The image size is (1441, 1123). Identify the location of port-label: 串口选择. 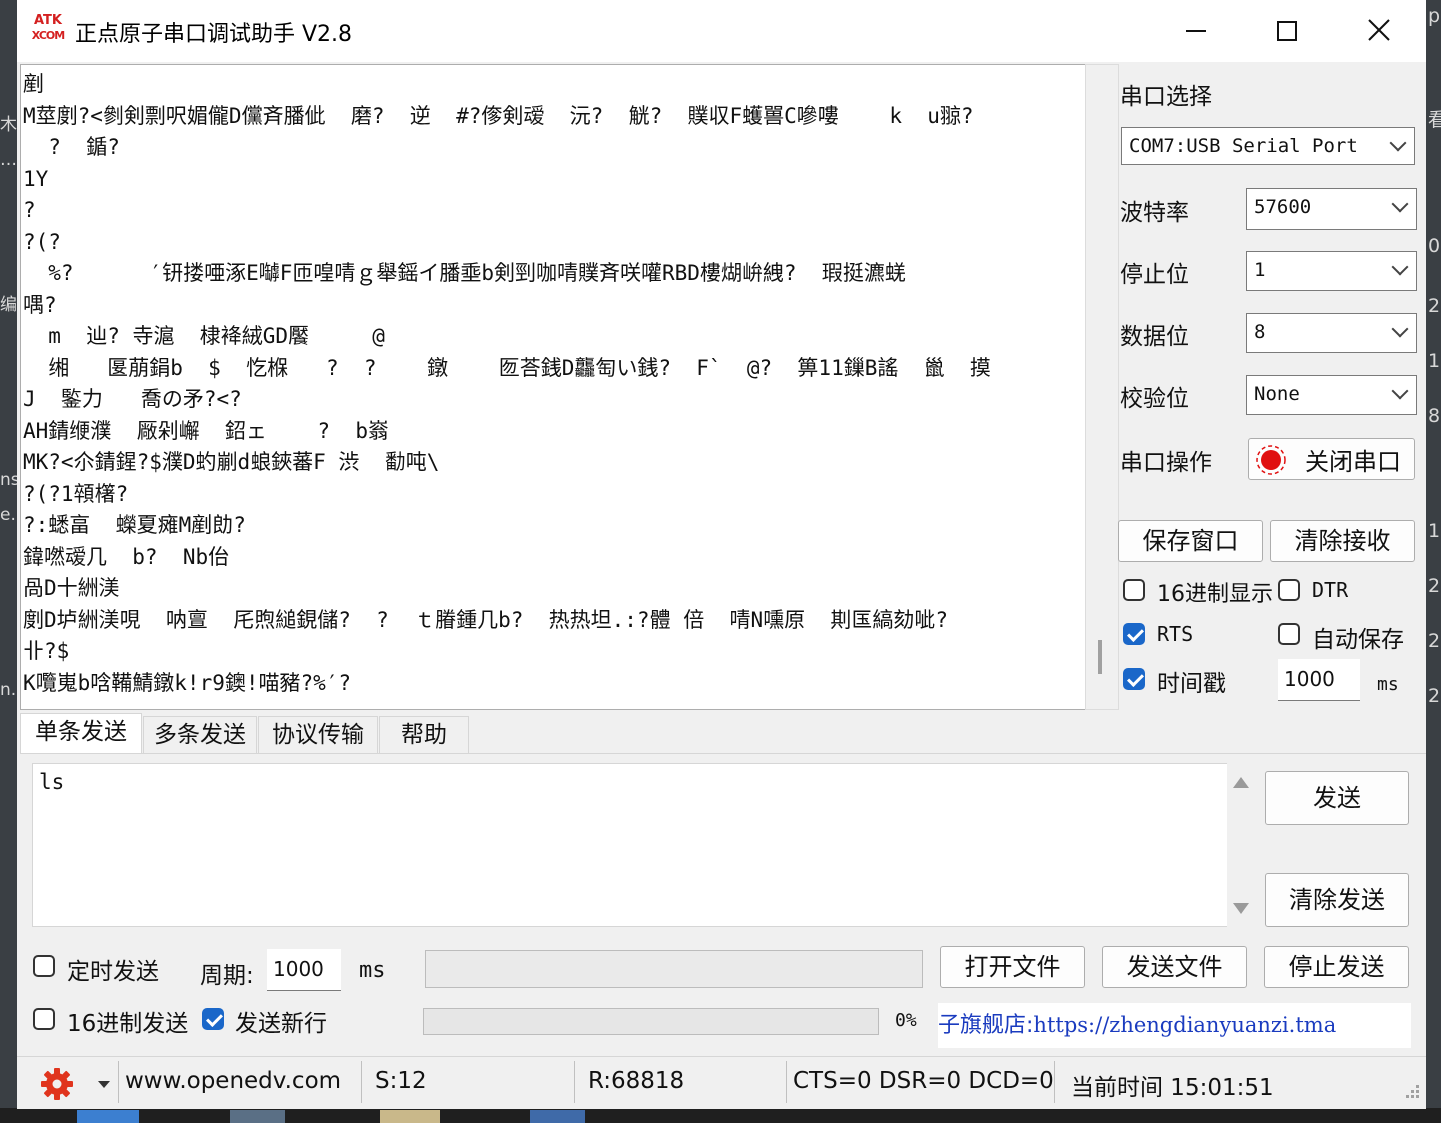
(1166, 97).